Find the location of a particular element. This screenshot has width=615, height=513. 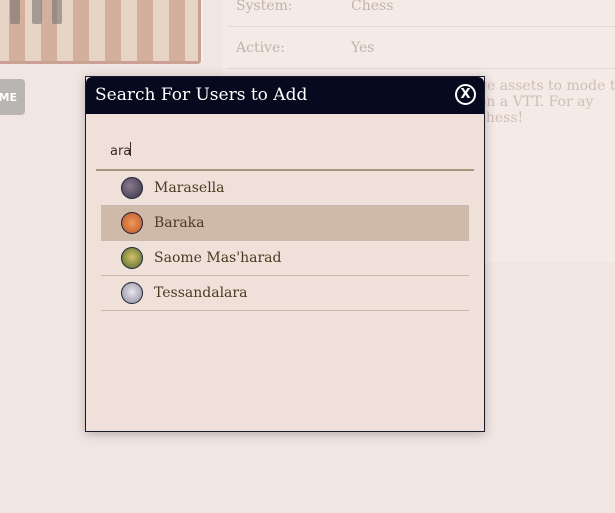

info-row-active: Active: Yes is located at coordinates (421, 47).